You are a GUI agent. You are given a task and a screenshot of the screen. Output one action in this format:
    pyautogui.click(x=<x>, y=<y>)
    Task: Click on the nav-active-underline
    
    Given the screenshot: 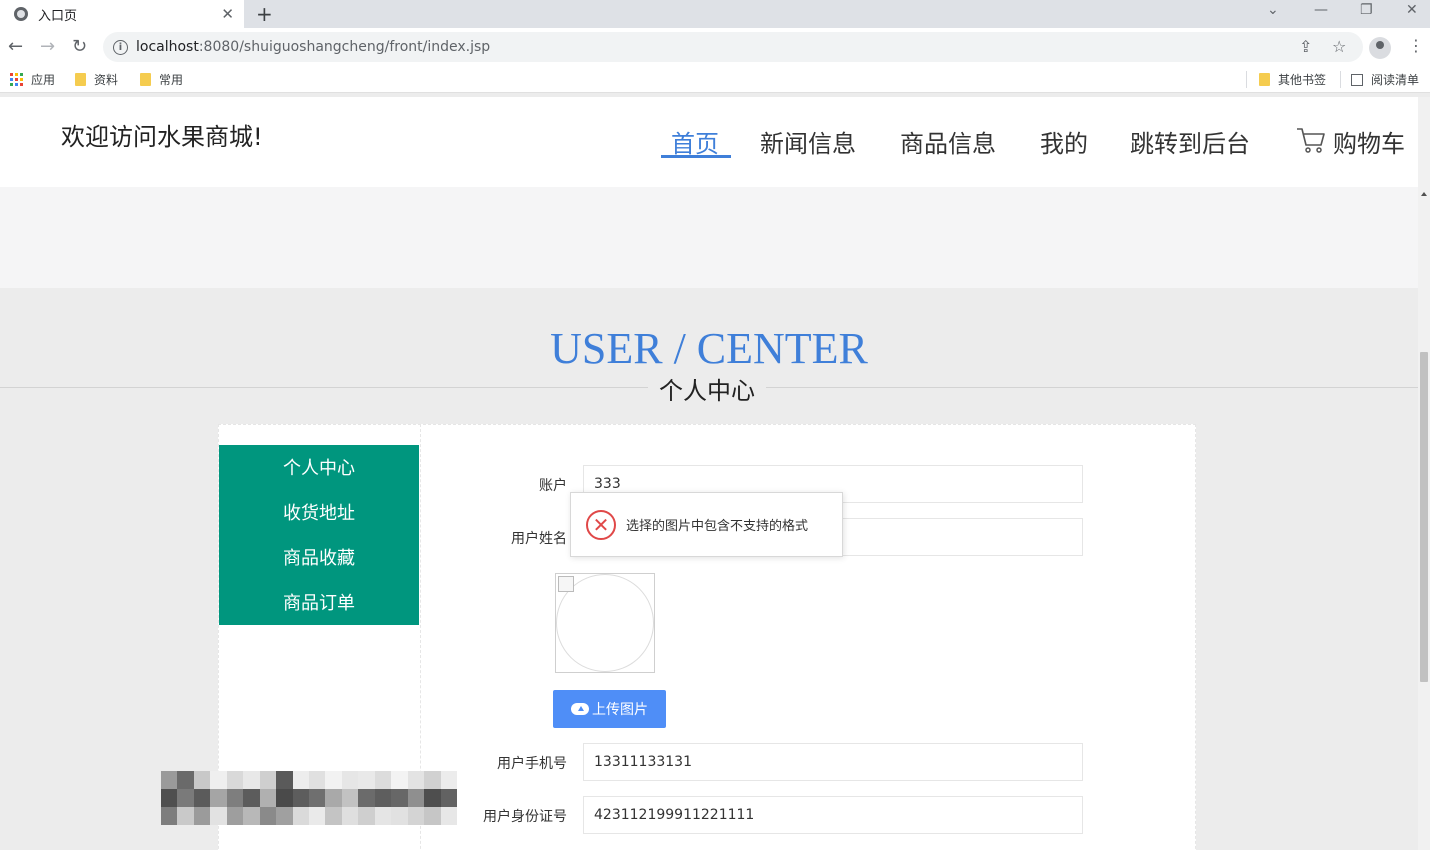 What is the action you would take?
    pyautogui.click(x=696, y=156)
    